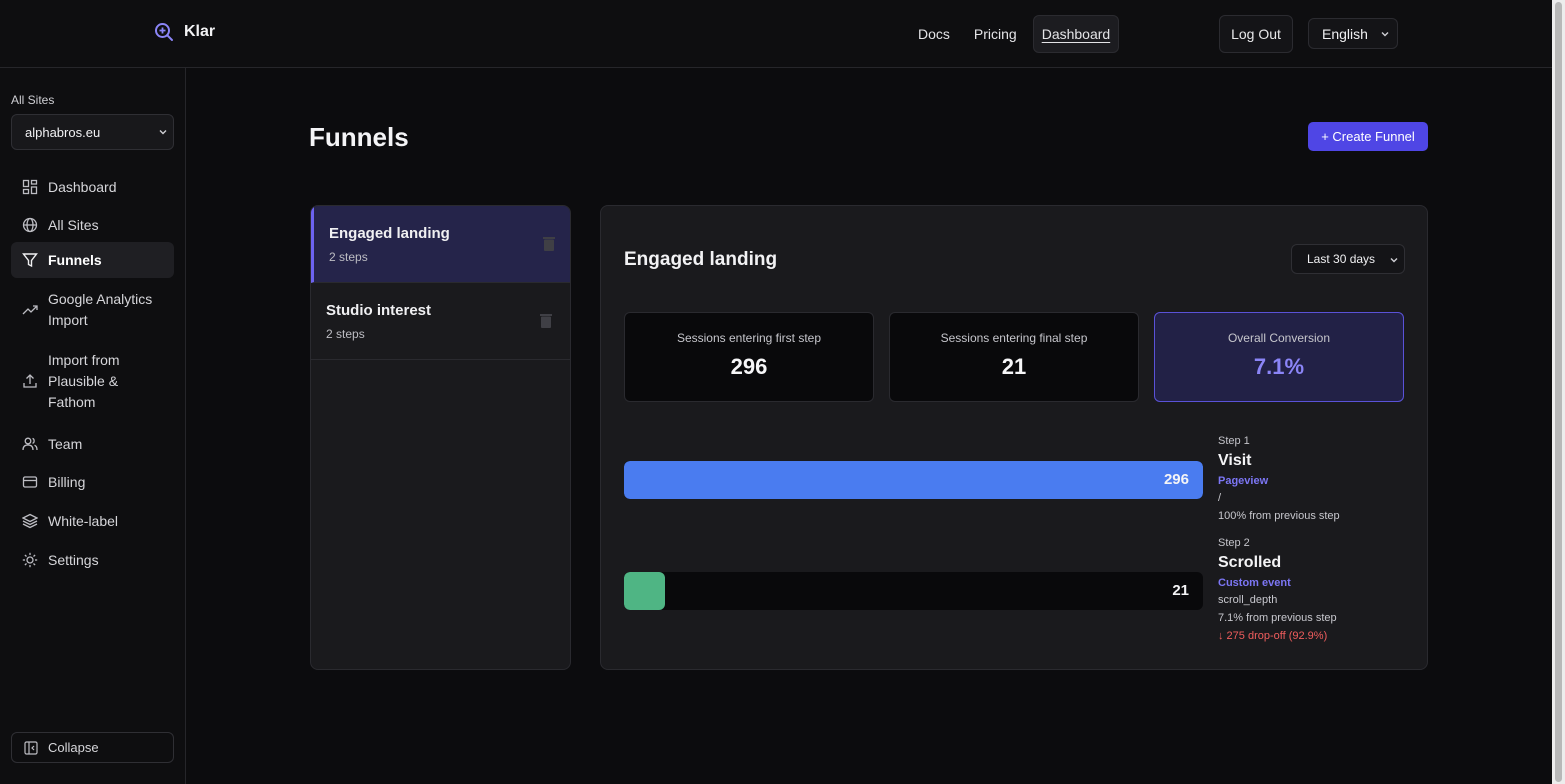 Image resolution: width=1565 pixels, height=784 pixels. What do you see at coordinates (164, 32) in the screenshot?
I see `zoom-search-icon` at bounding box center [164, 32].